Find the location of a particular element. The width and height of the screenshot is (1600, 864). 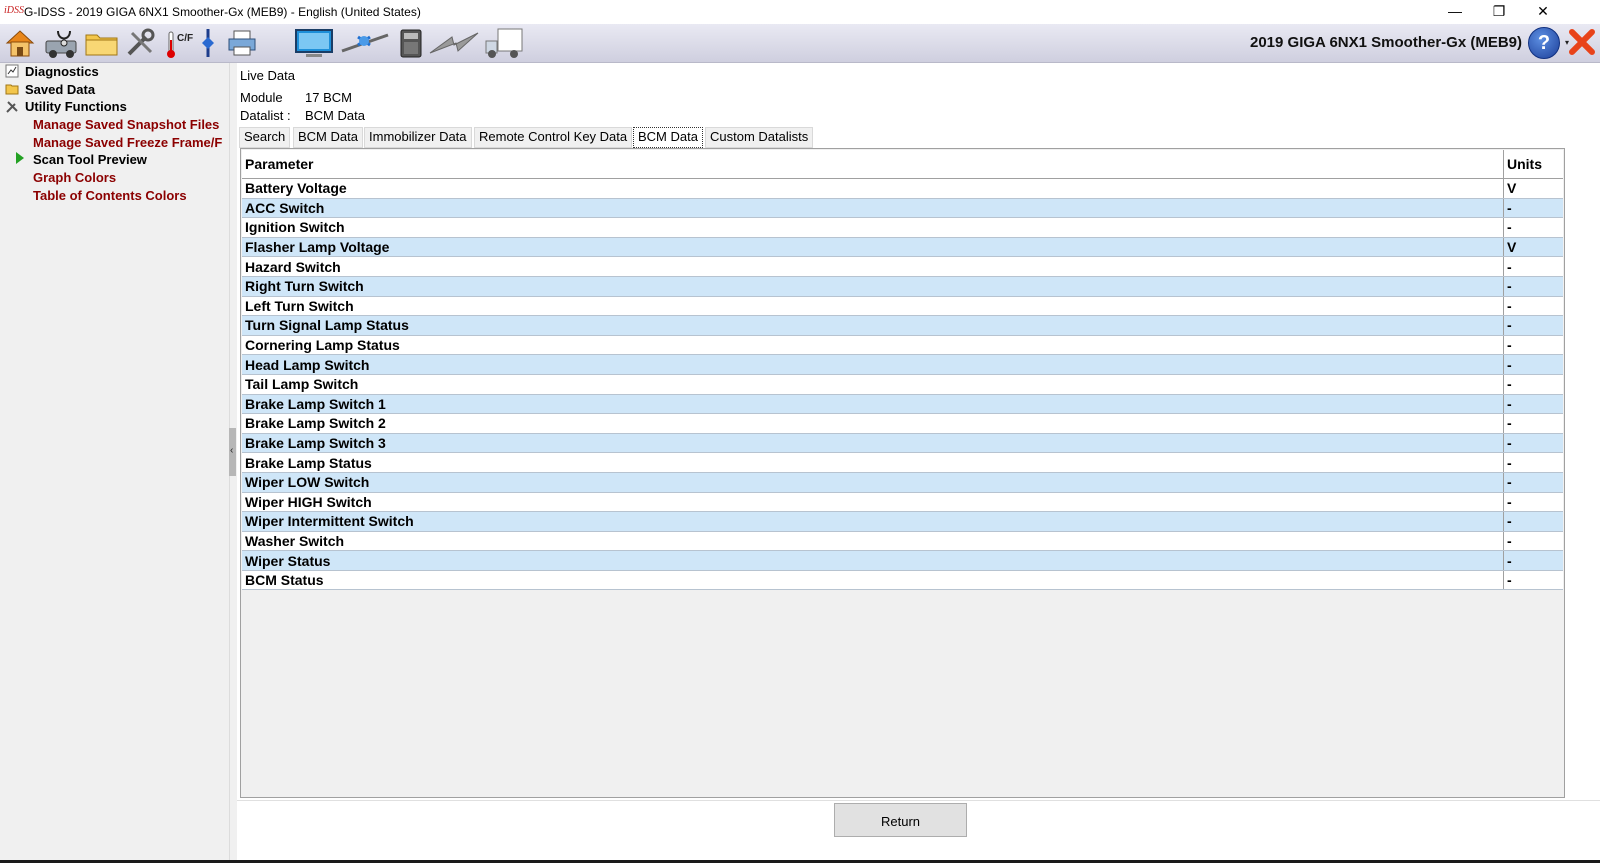

collapse-arrow-icon: ‹ is located at coordinates (231, 450).